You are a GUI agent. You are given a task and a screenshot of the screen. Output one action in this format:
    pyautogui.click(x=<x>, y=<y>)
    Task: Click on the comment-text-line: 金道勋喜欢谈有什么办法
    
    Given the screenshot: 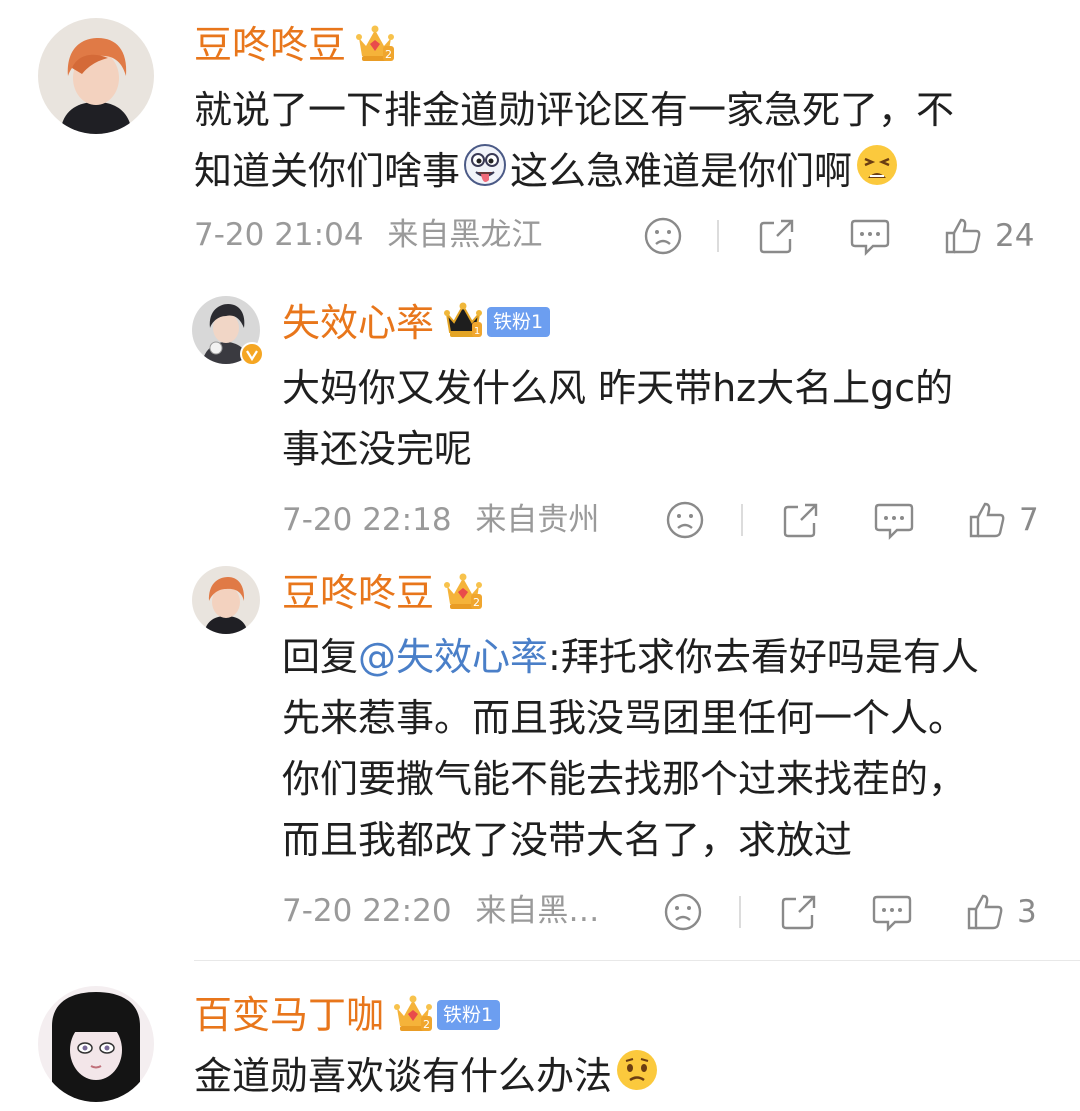 What is the action you would take?
    pyautogui.click(x=614, y=1078)
    